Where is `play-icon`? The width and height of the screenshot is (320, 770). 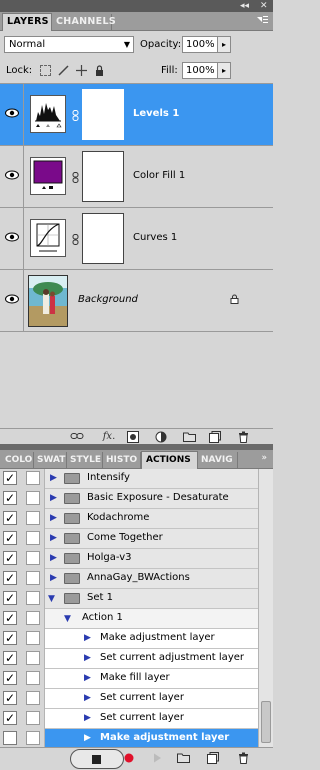
play-icon is located at coordinates (157, 759).